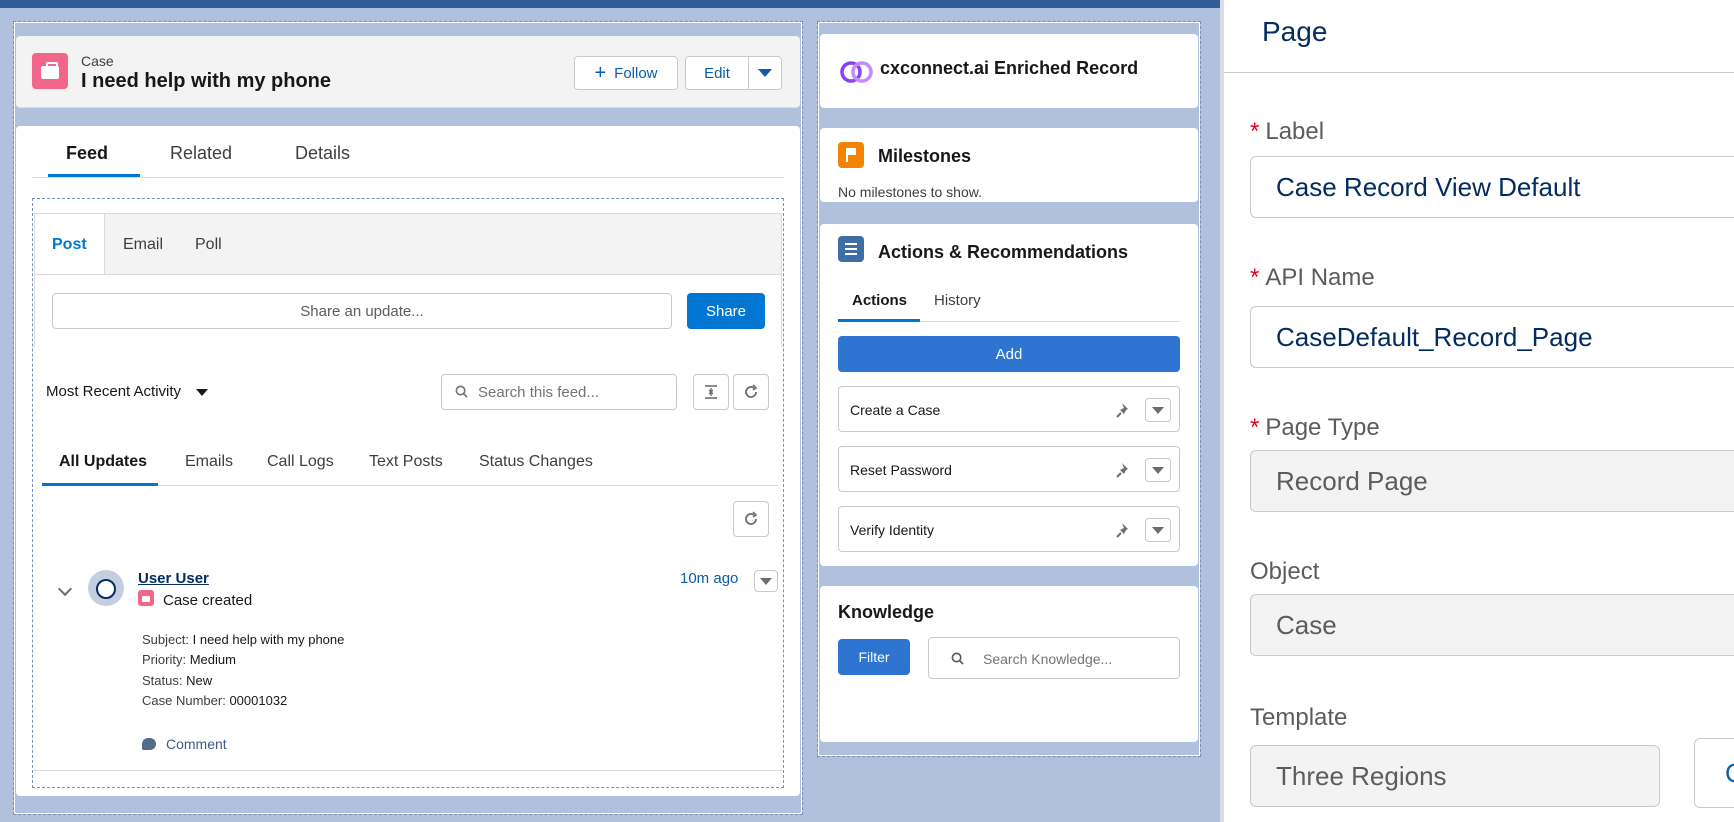 Image resolution: width=1734 pixels, height=822 pixels. What do you see at coordinates (196, 744) in the screenshot?
I see `comment-label: Comment` at bounding box center [196, 744].